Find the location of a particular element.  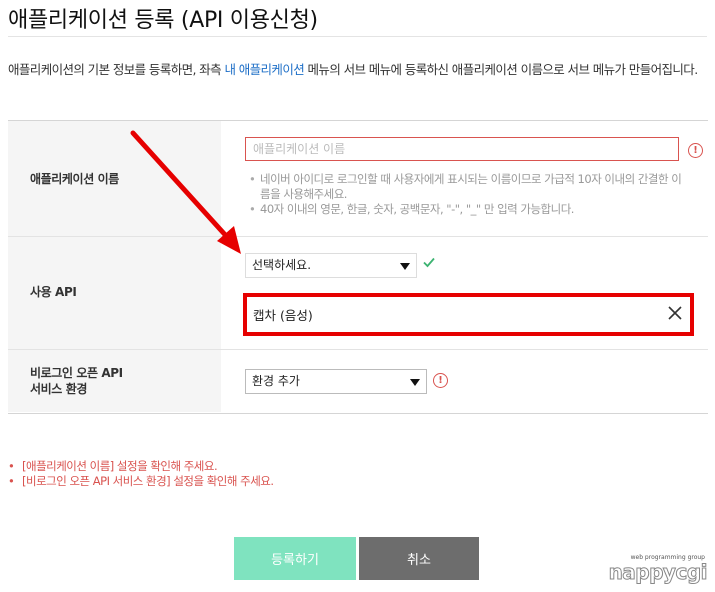

service-env-label-cell: 비로그인 오픈 API 서비스 환경 is located at coordinates (114, 381).